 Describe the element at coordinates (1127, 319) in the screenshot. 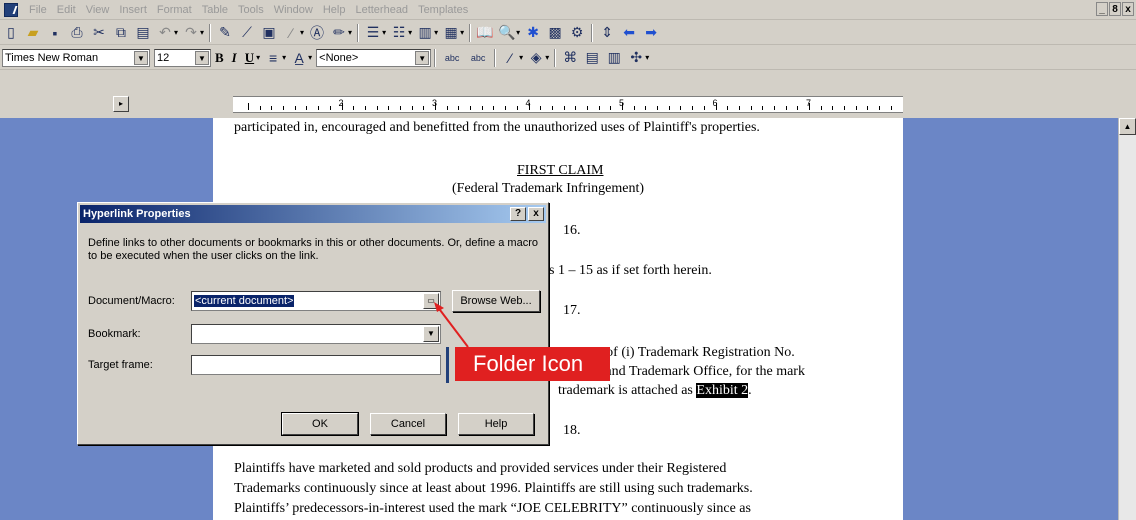

I see `vertical-scrollbar: ▲` at that location.